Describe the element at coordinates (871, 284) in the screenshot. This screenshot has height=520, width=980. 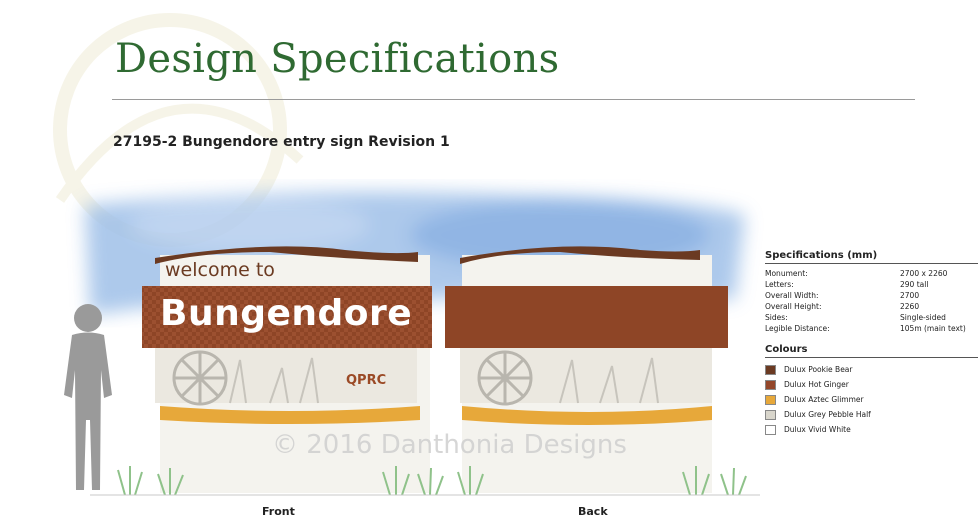
I see `spec-row: Letters: 290 tall` at that location.